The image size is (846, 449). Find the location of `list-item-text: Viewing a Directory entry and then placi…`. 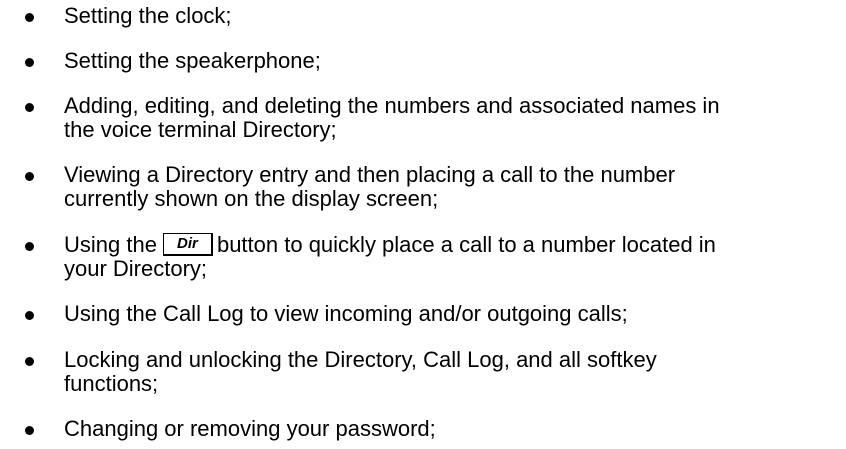

list-item-text: Viewing a Directory entry and then placi… is located at coordinates (449, 187).